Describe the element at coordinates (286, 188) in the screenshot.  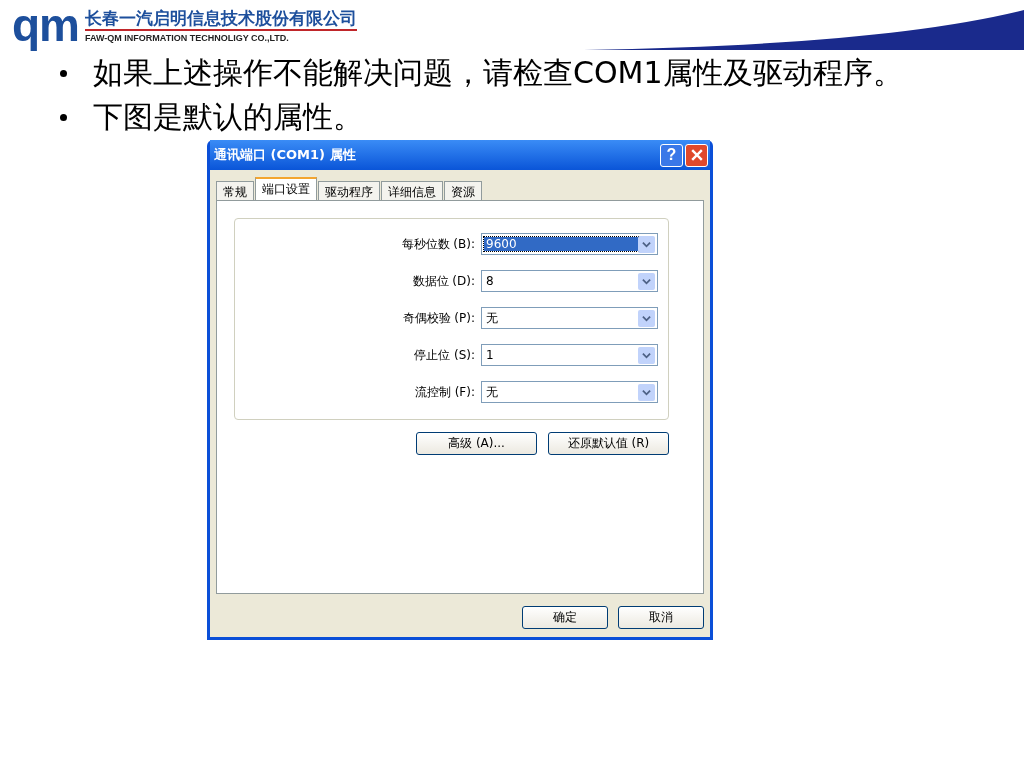
I see `tab: 端口设置` at that location.